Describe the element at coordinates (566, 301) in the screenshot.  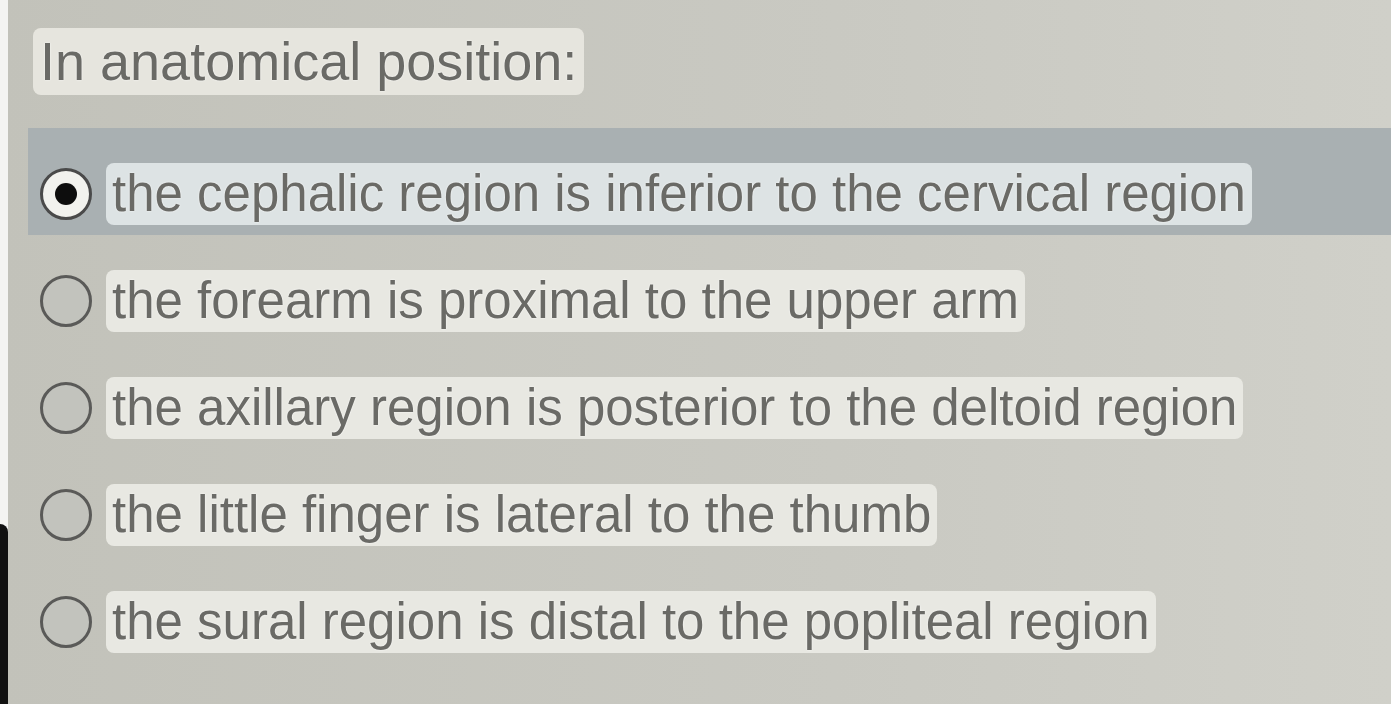
I see `answer-option-label: the forearm is proximal to the upper arm` at that location.